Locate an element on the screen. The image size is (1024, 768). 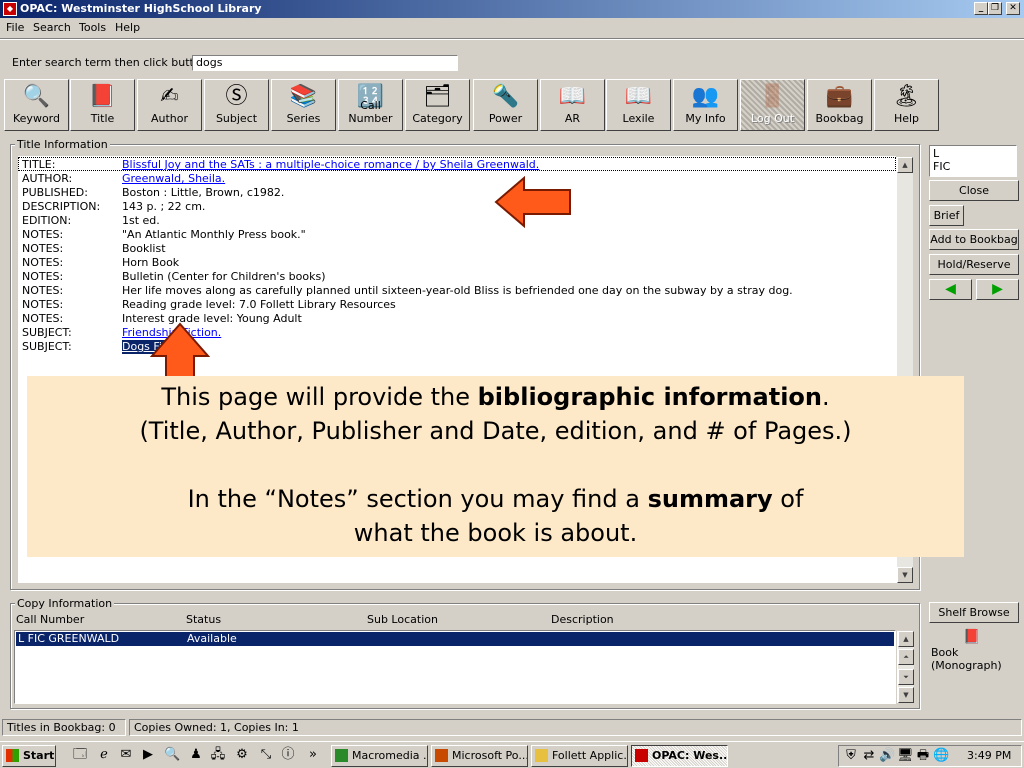
author-link: Greenwald, Sheila. is located at coordinates (173, 179).